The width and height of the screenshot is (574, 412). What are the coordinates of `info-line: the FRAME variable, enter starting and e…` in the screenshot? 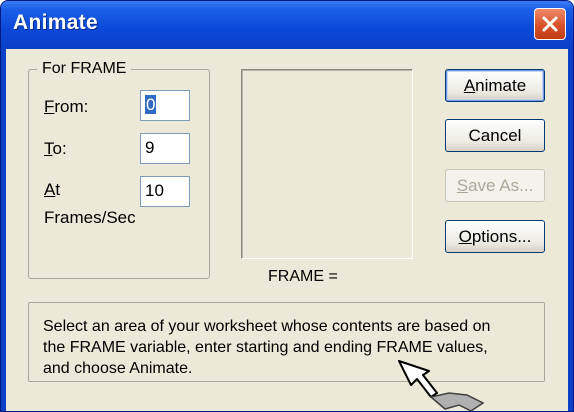 It's located at (265, 347).